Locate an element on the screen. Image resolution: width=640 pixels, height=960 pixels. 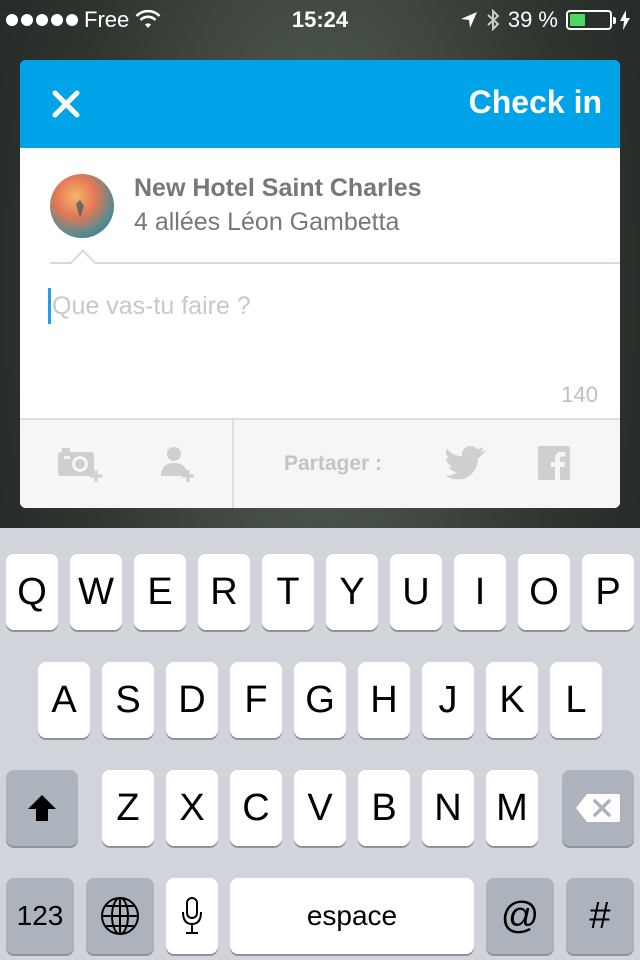
dialog-header: Check in is located at coordinates (320, 104).